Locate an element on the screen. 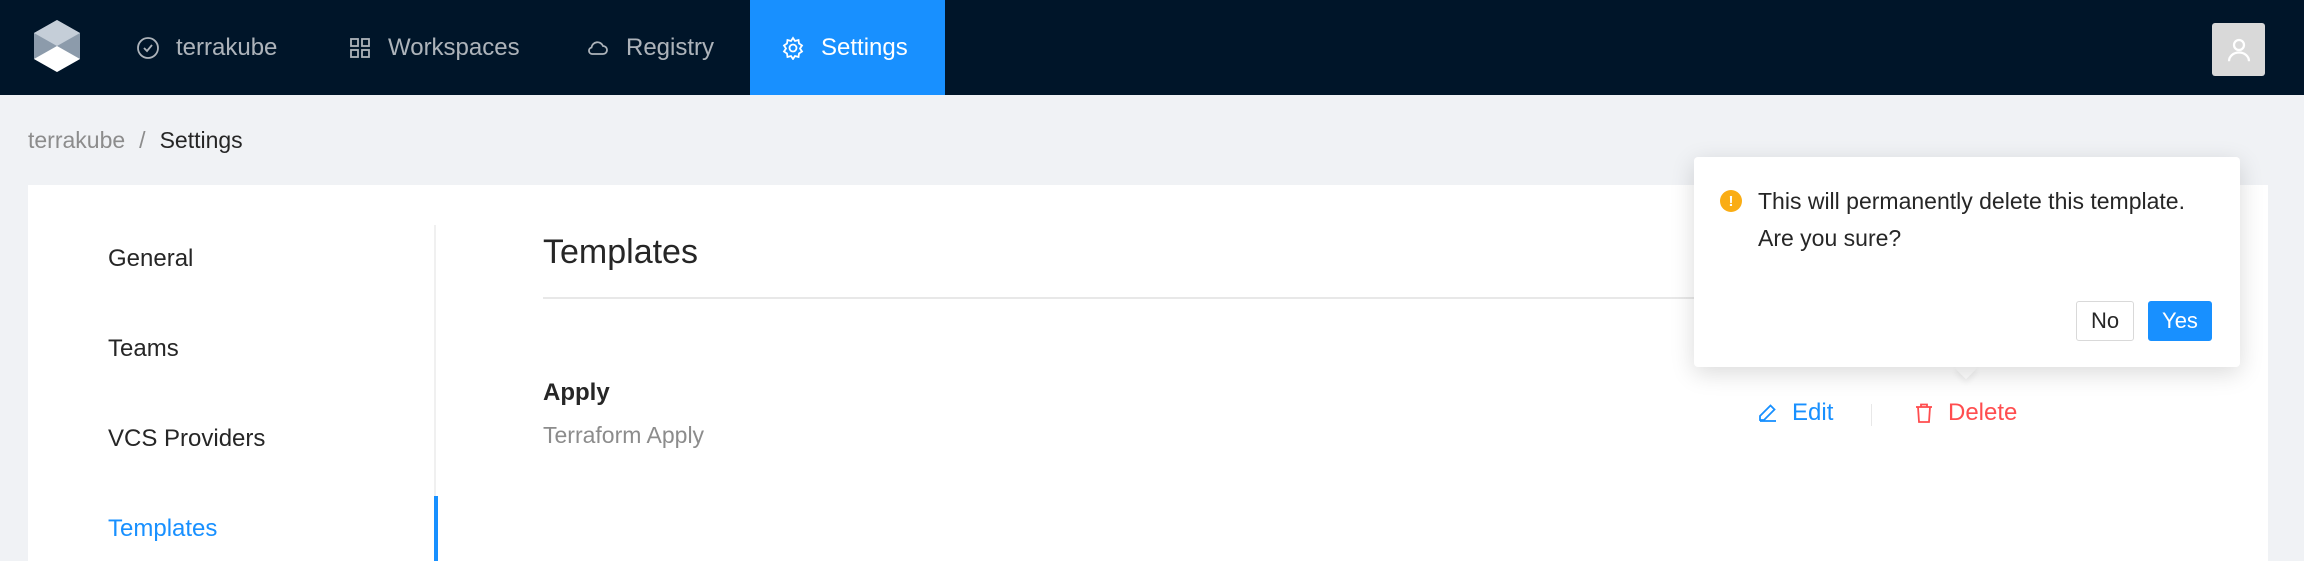  yes-button: Yes is located at coordinates (2180, 321).